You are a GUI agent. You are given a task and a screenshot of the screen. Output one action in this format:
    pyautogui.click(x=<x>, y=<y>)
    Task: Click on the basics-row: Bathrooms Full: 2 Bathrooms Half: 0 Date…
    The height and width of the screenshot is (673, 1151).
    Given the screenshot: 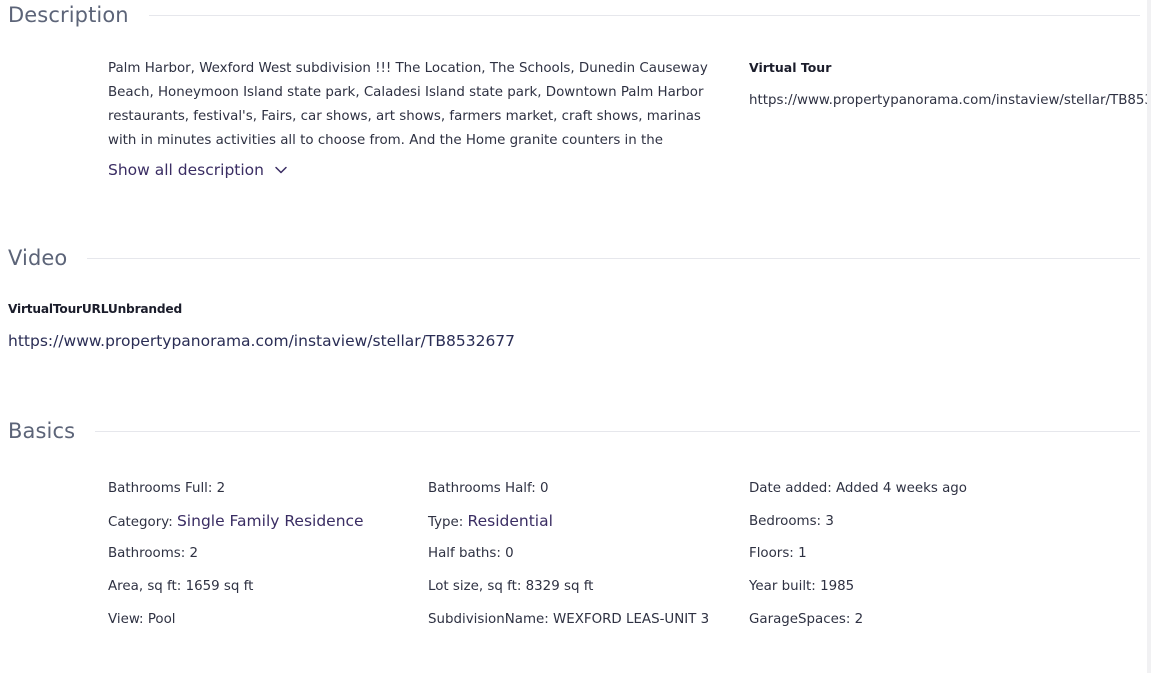 What is the action you would take?
    pyautogui.click(x=608, y=488)
    